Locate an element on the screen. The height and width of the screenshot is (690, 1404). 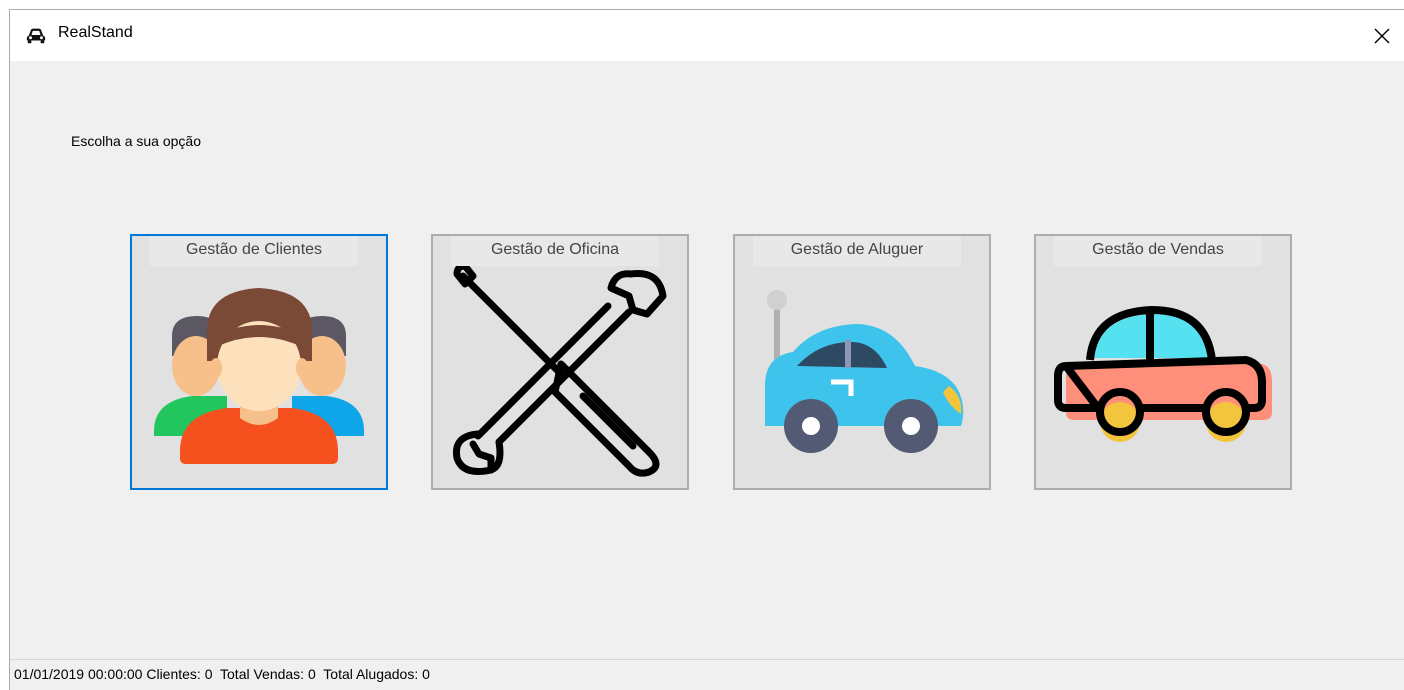
rental-management-label: Gestão de Aluguer is located at coordinates (857, 251).